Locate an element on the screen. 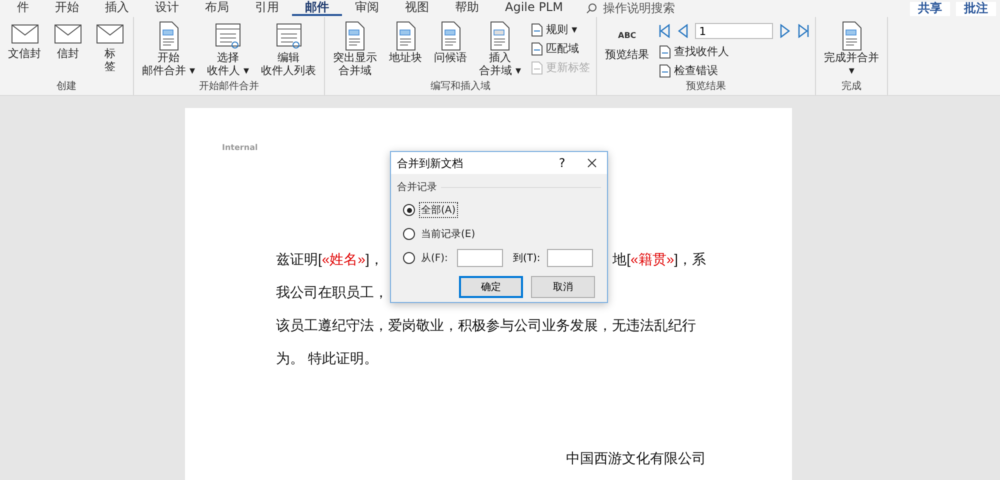 The height and width of the screenshot is (480, 1000). group-label: 创建 is located at coordinates (67, 87).